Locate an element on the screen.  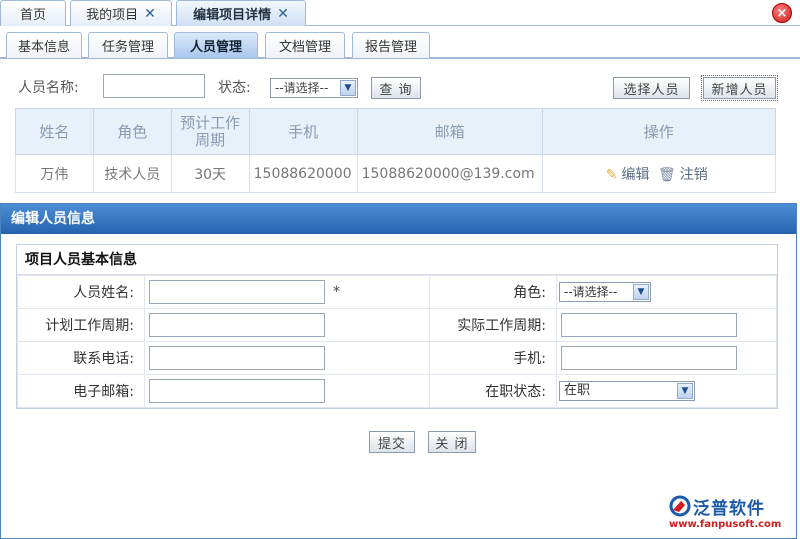
cell-role: 技术人员 is located at coordinates (132, 173).